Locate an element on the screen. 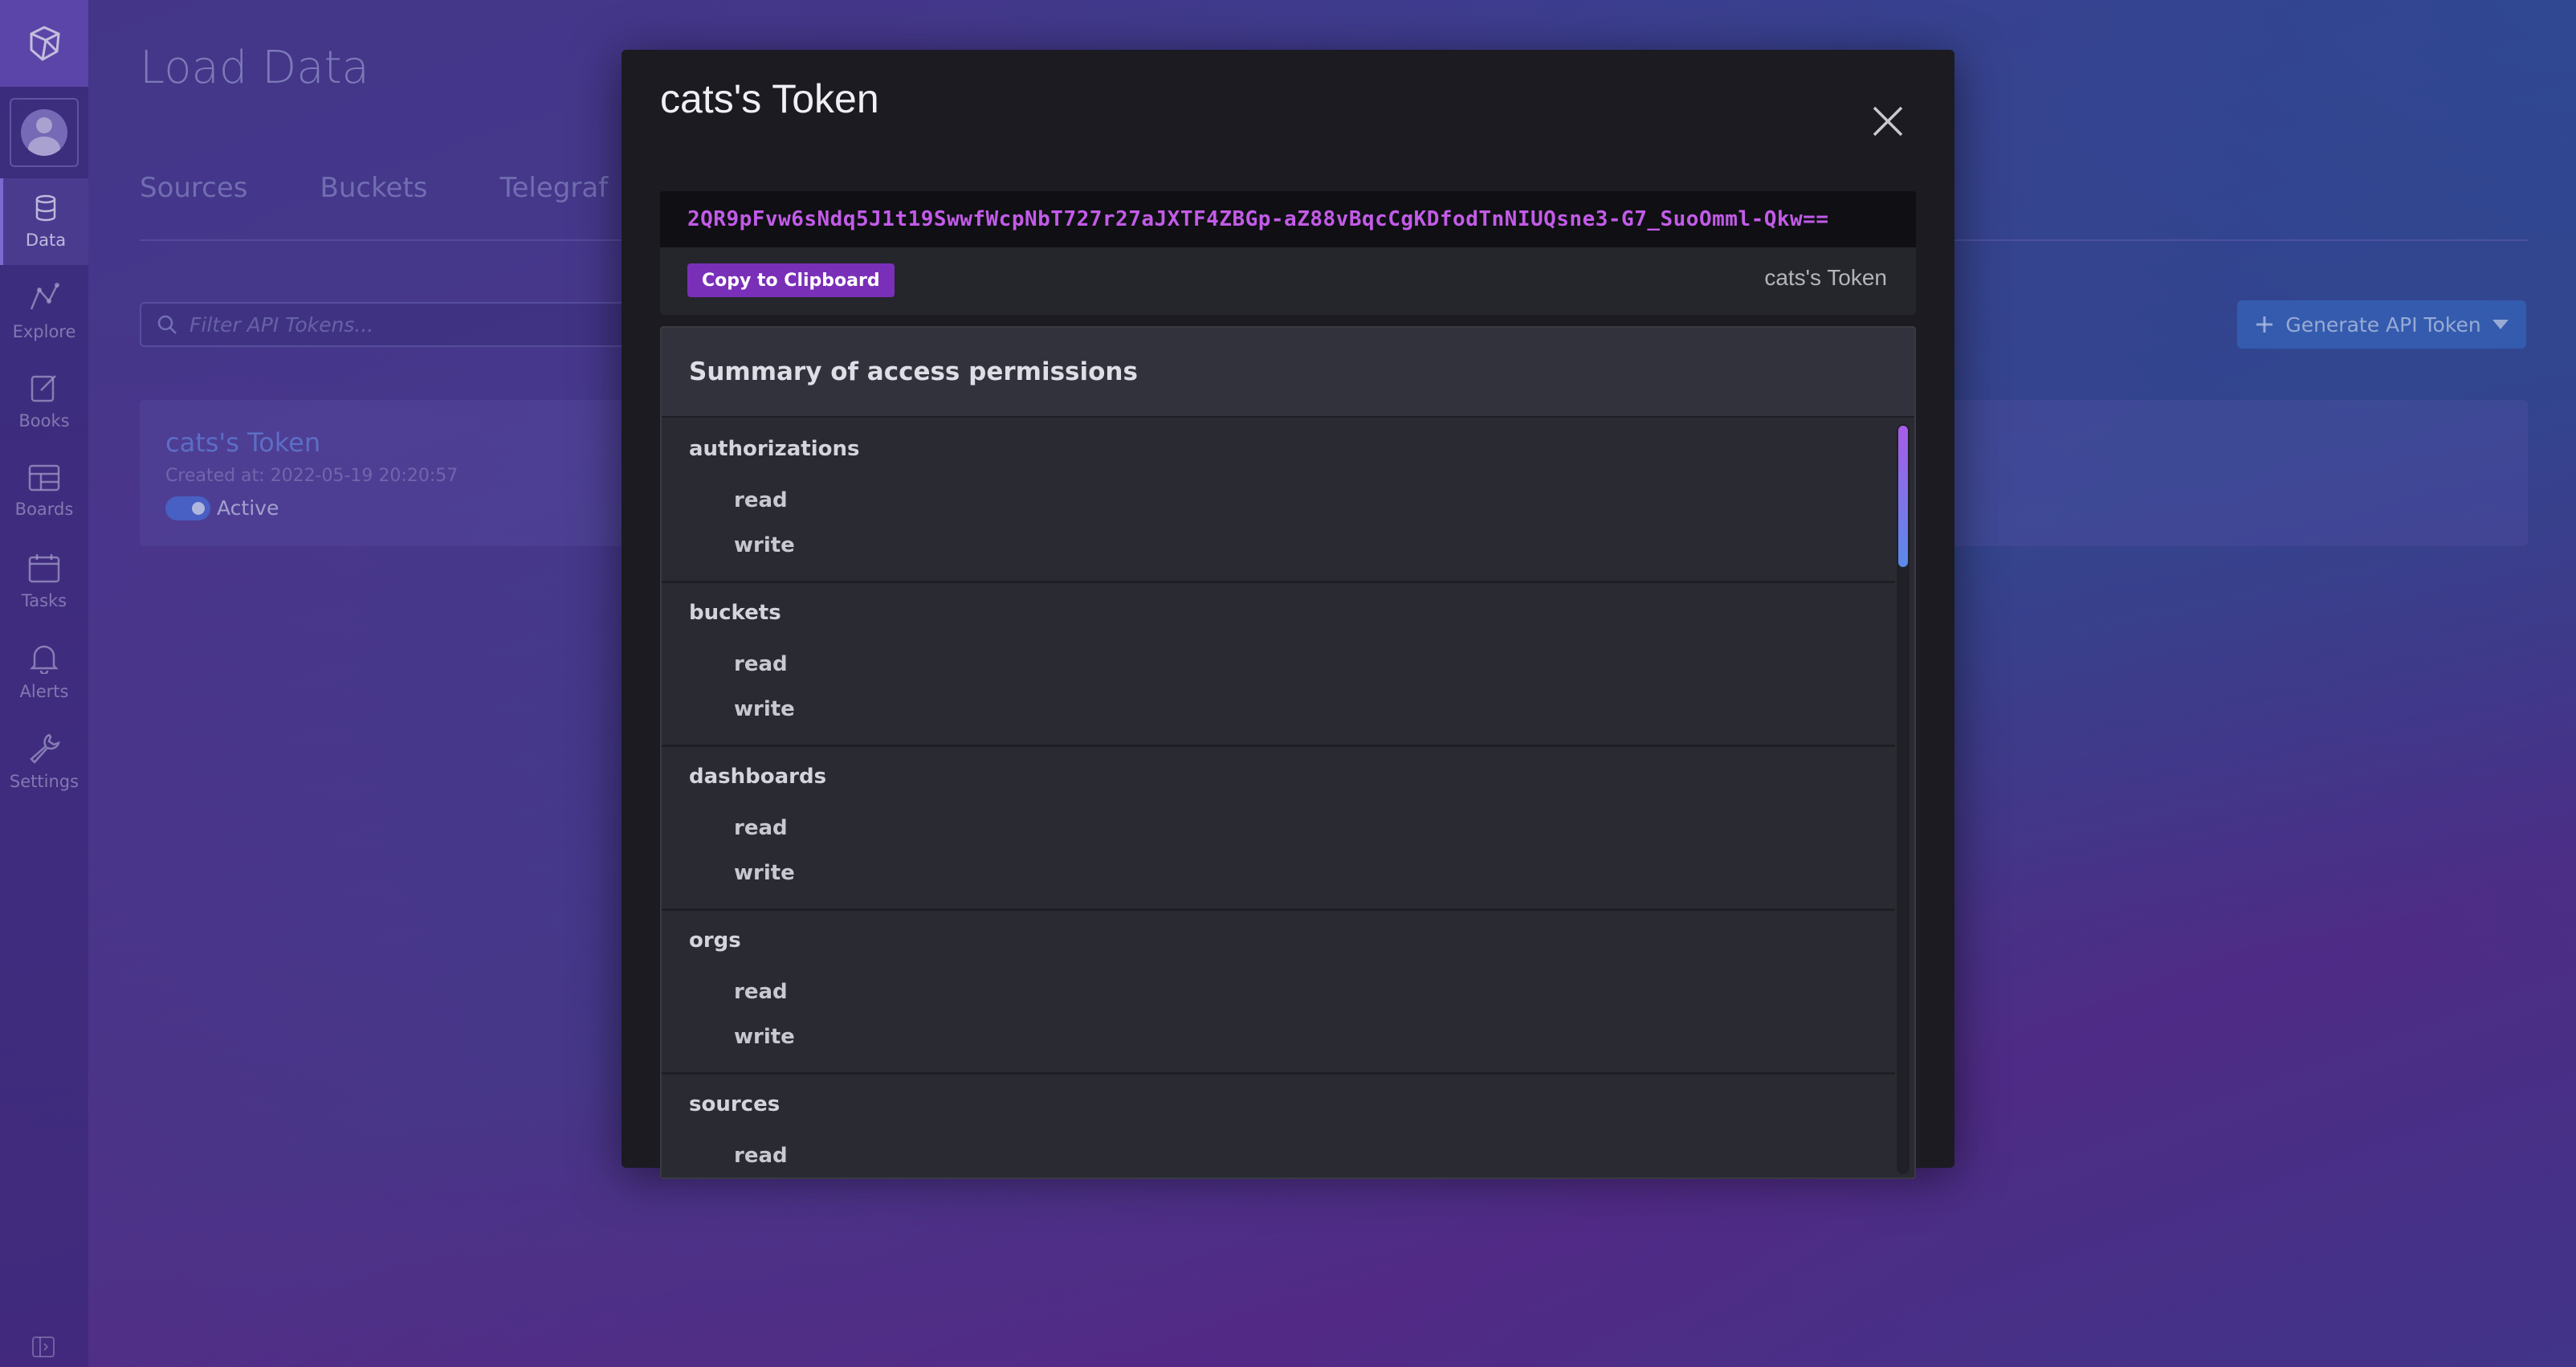 This screenshot has height=1367, width=2576. permission-group: sources read write is located at coordinates (1278, 1126).